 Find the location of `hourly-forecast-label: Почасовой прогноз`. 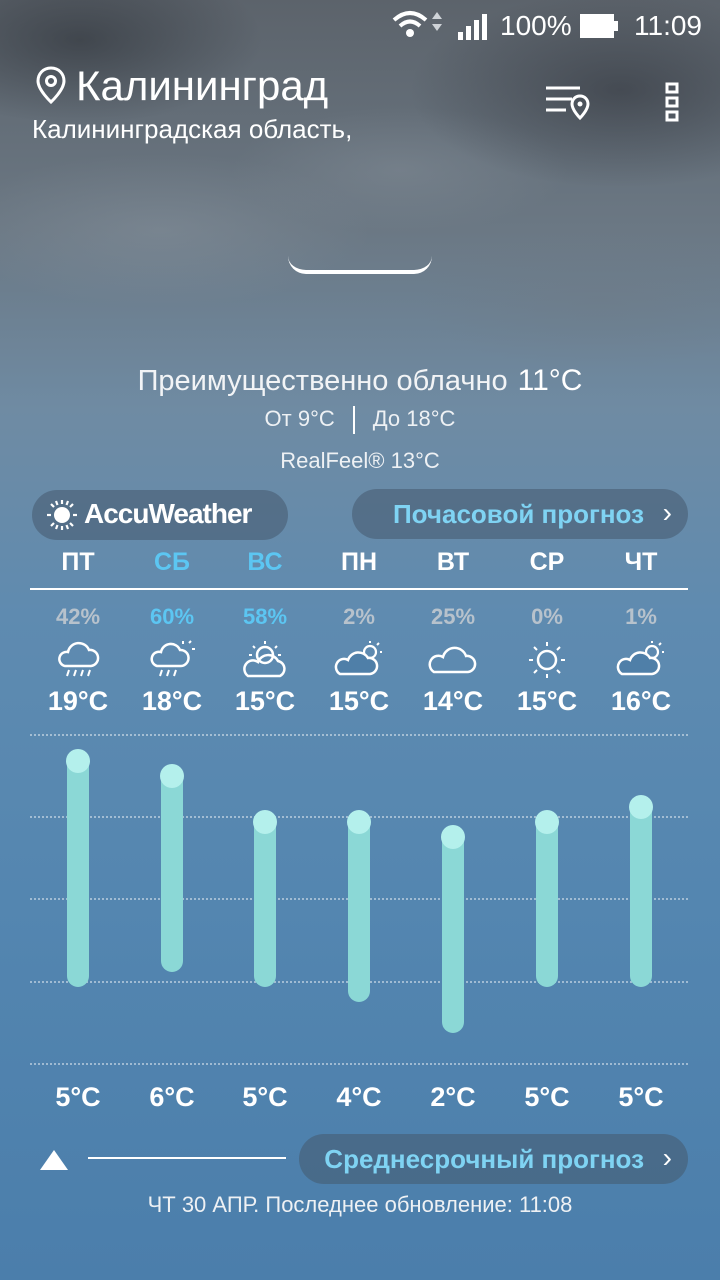

hourly-forecast-label: Почасовой прогноз is located at coordinates (518, 514).